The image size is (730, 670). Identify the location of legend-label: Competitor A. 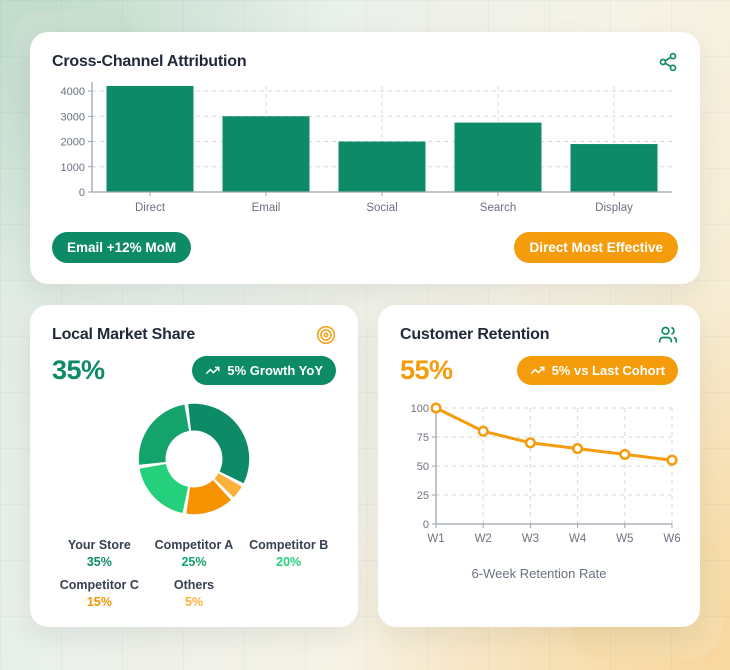
(194, 545).